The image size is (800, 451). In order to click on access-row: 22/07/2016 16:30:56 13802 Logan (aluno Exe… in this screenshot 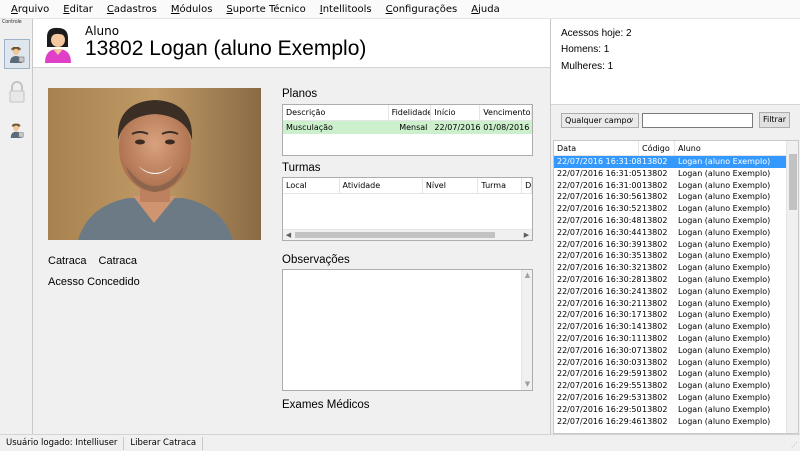, I will do `click(676, 197)`.